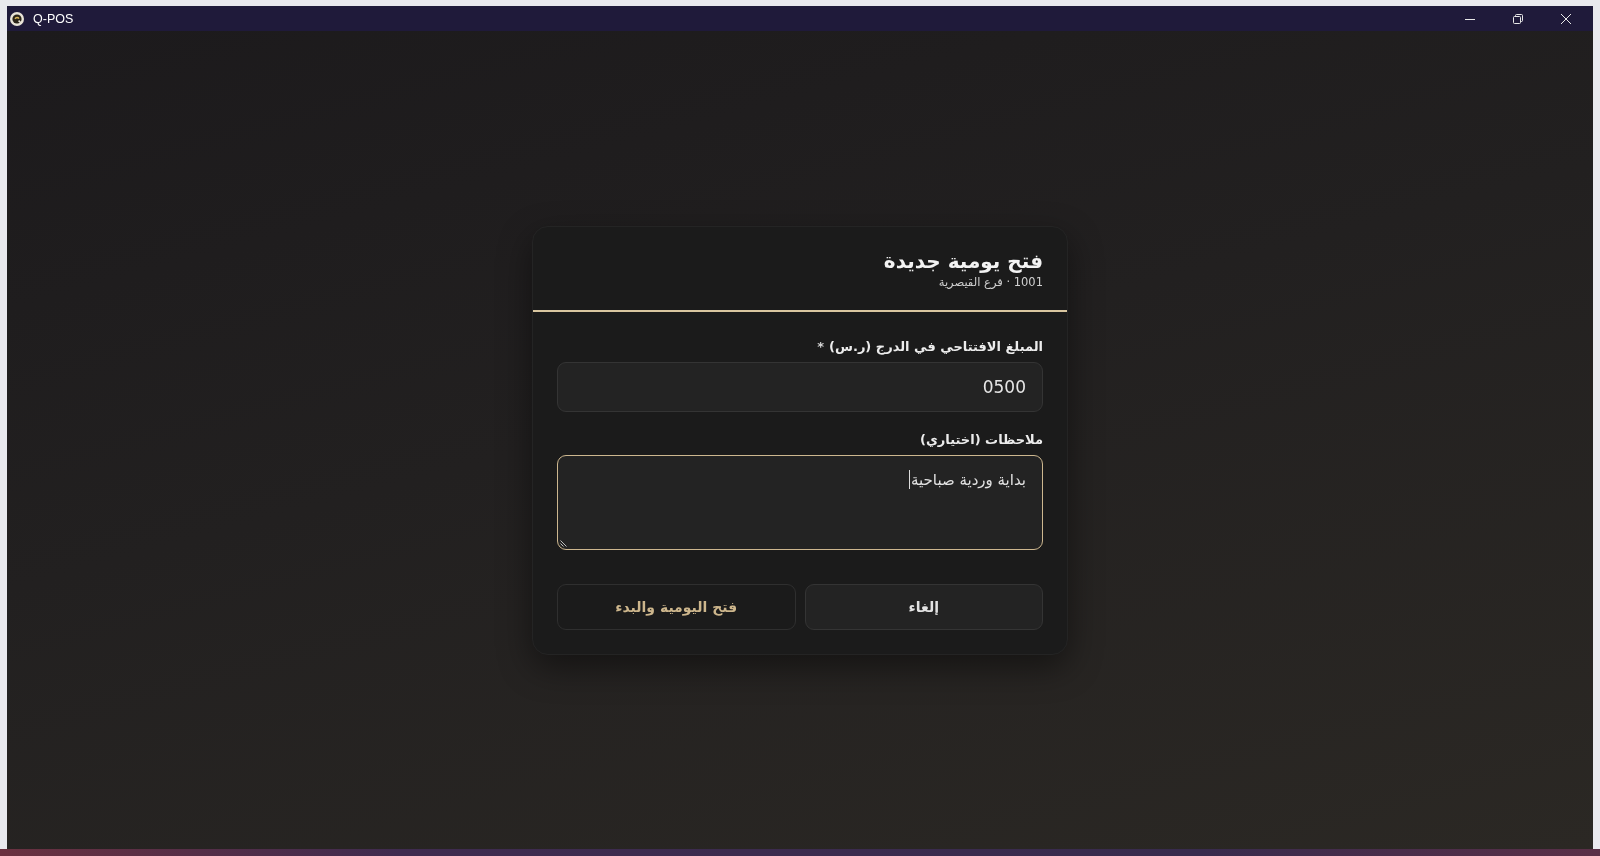 This screenshot has width=1600, height=856. I want to click on open-shift-button: فتح اليومية والبدء, so click(676, 606).